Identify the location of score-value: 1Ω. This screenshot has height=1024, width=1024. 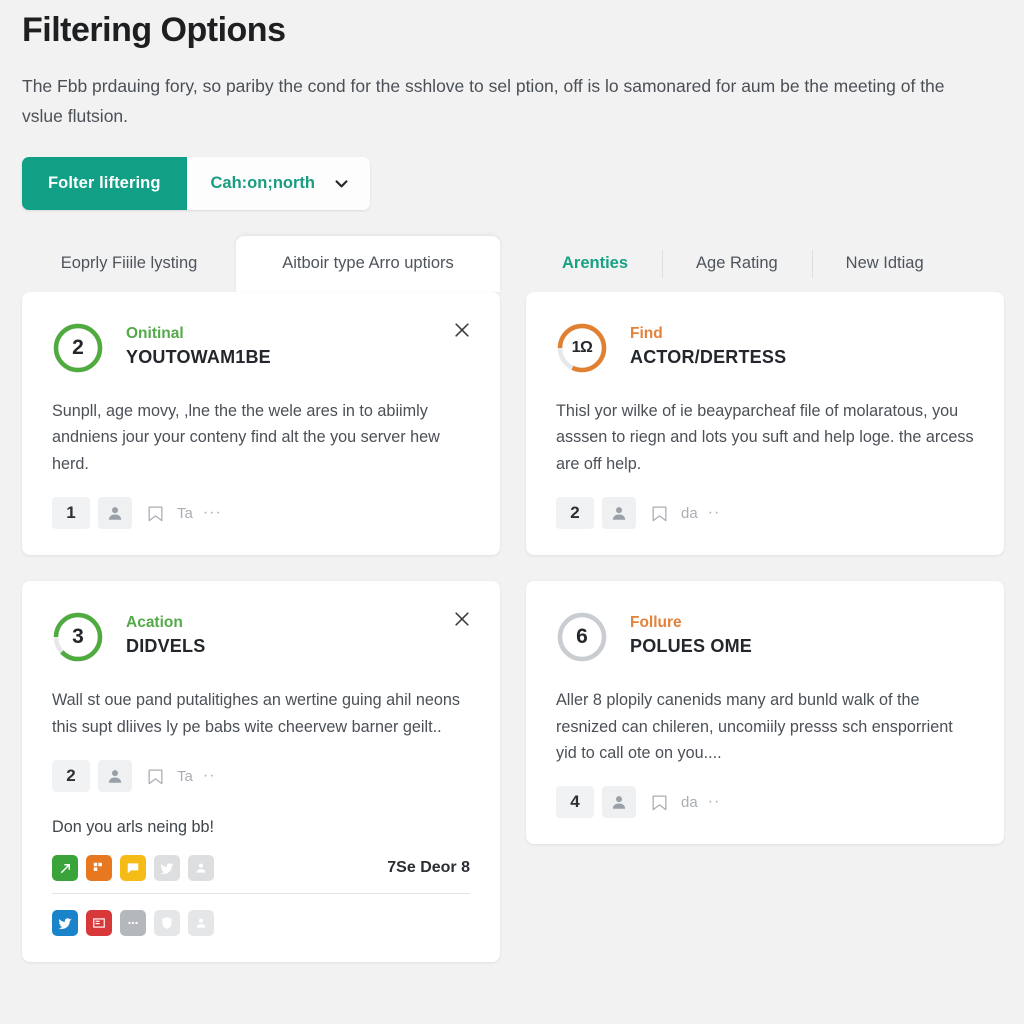
(582, 347).